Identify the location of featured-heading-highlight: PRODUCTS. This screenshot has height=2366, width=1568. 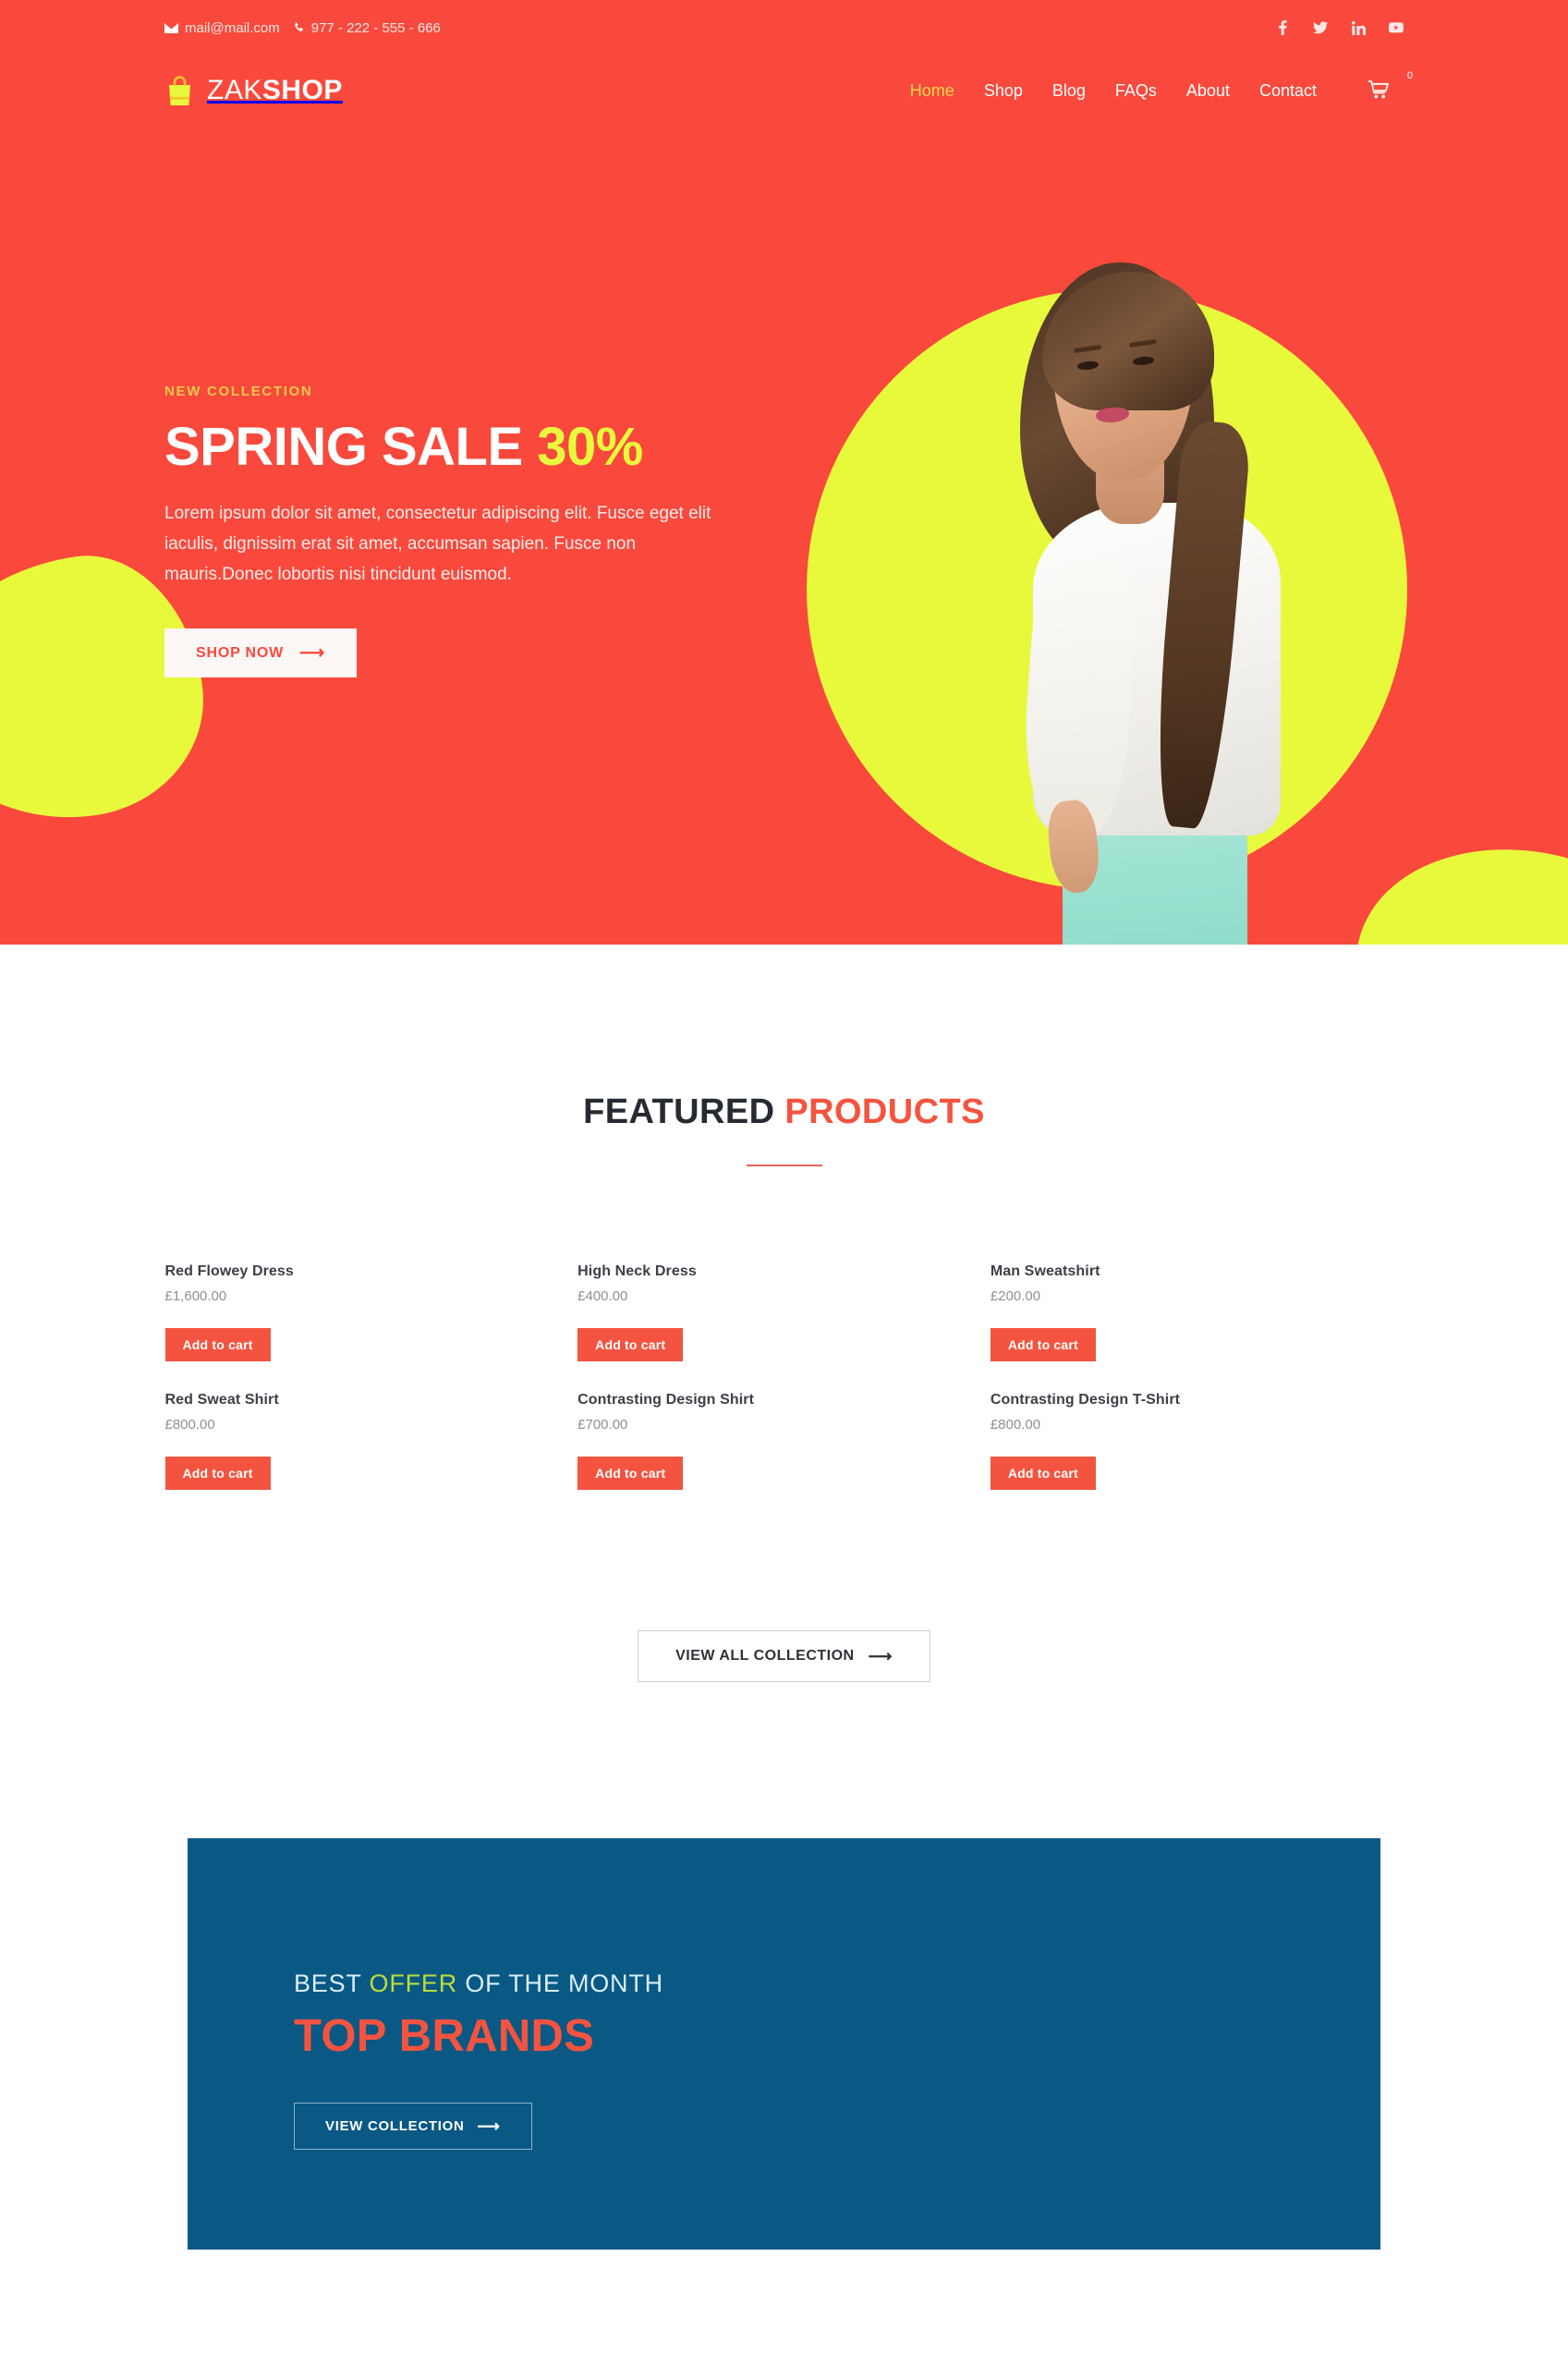
(884, 1111).